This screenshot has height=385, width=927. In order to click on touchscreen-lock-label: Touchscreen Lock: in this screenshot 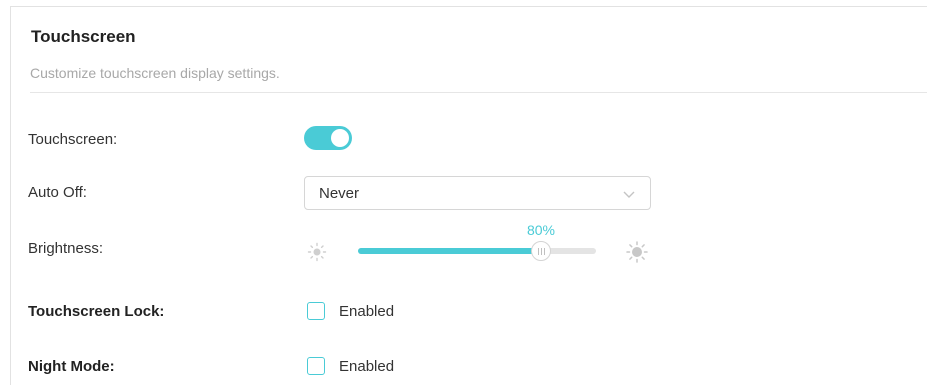, I will do `click(96, 311)`.